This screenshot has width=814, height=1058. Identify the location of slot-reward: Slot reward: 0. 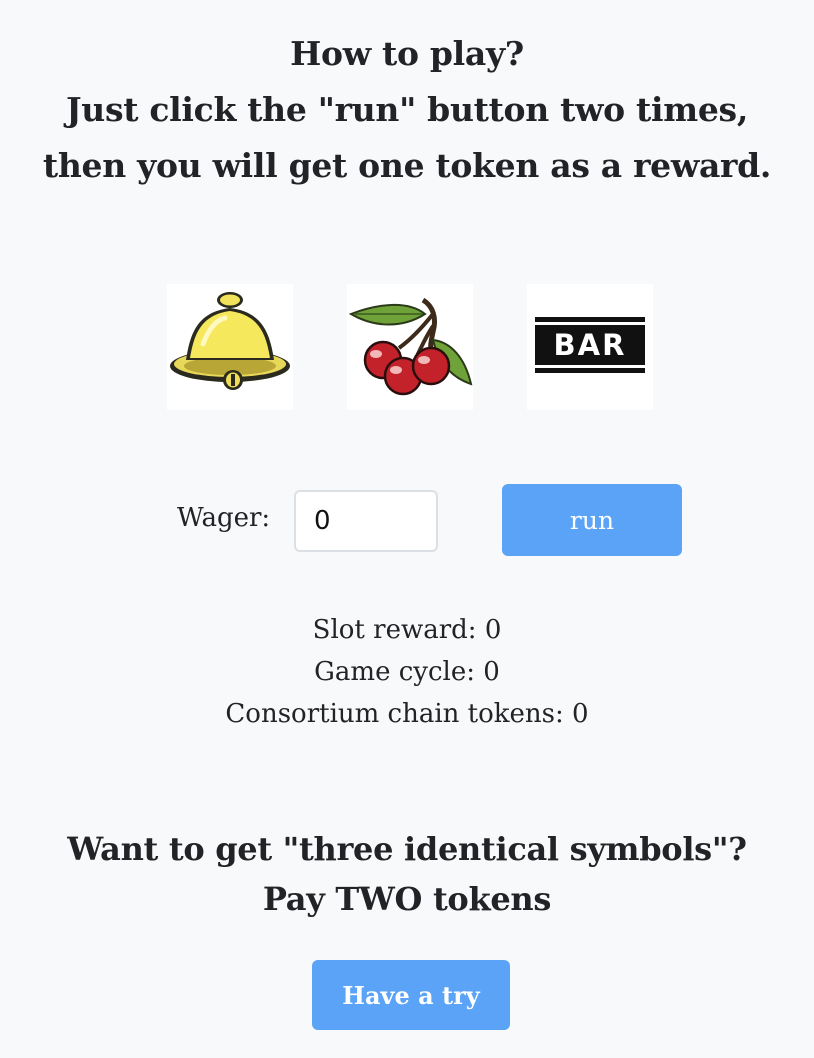
(407, 630).